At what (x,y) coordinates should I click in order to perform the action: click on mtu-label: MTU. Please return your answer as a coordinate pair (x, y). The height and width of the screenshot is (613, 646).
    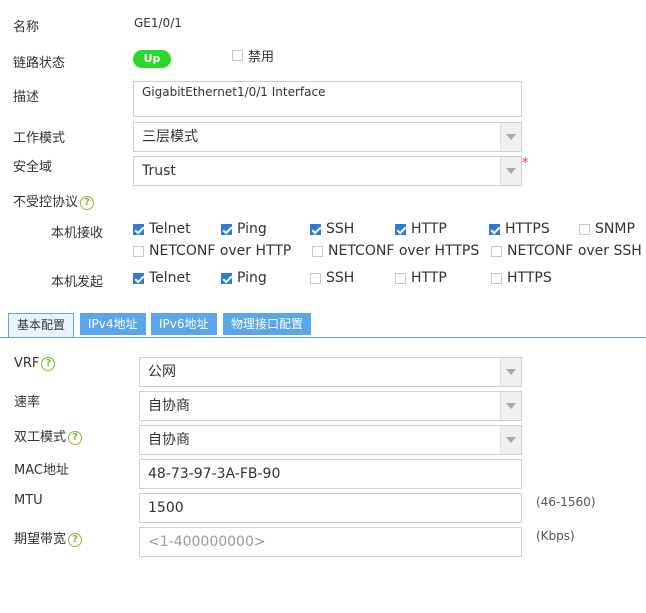
    Looking at the image, I should click on (28, 500).